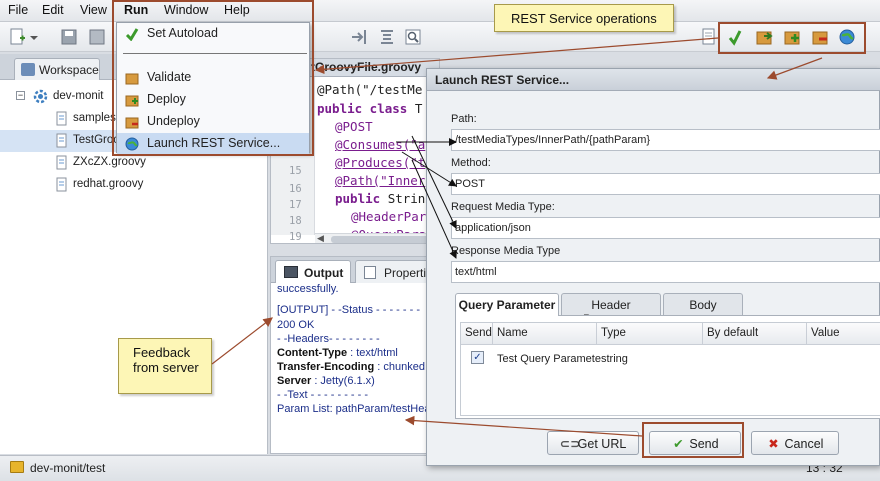 This screenshot has width=880, height=481. Describe the element at coordinates (53, 10) in the screenshot. I see `menu-edit: Edit` at that location.